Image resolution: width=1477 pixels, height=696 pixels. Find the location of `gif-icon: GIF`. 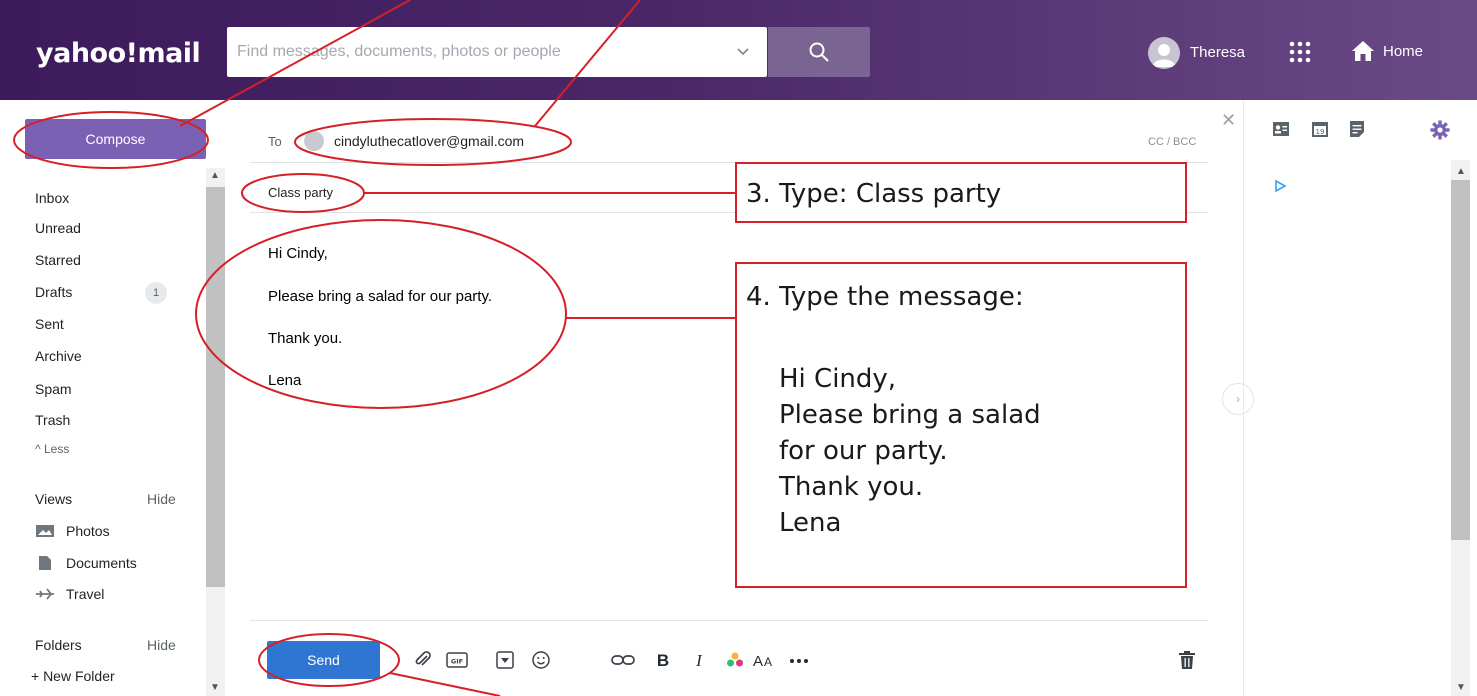

gif-icon: GIF is located at coordinates (457, 660).